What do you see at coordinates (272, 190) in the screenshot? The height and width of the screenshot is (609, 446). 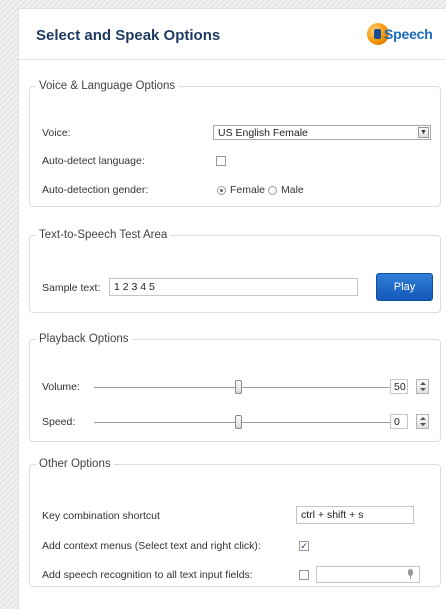 I see `gender-male-radio` at bounding box center [272, 190].